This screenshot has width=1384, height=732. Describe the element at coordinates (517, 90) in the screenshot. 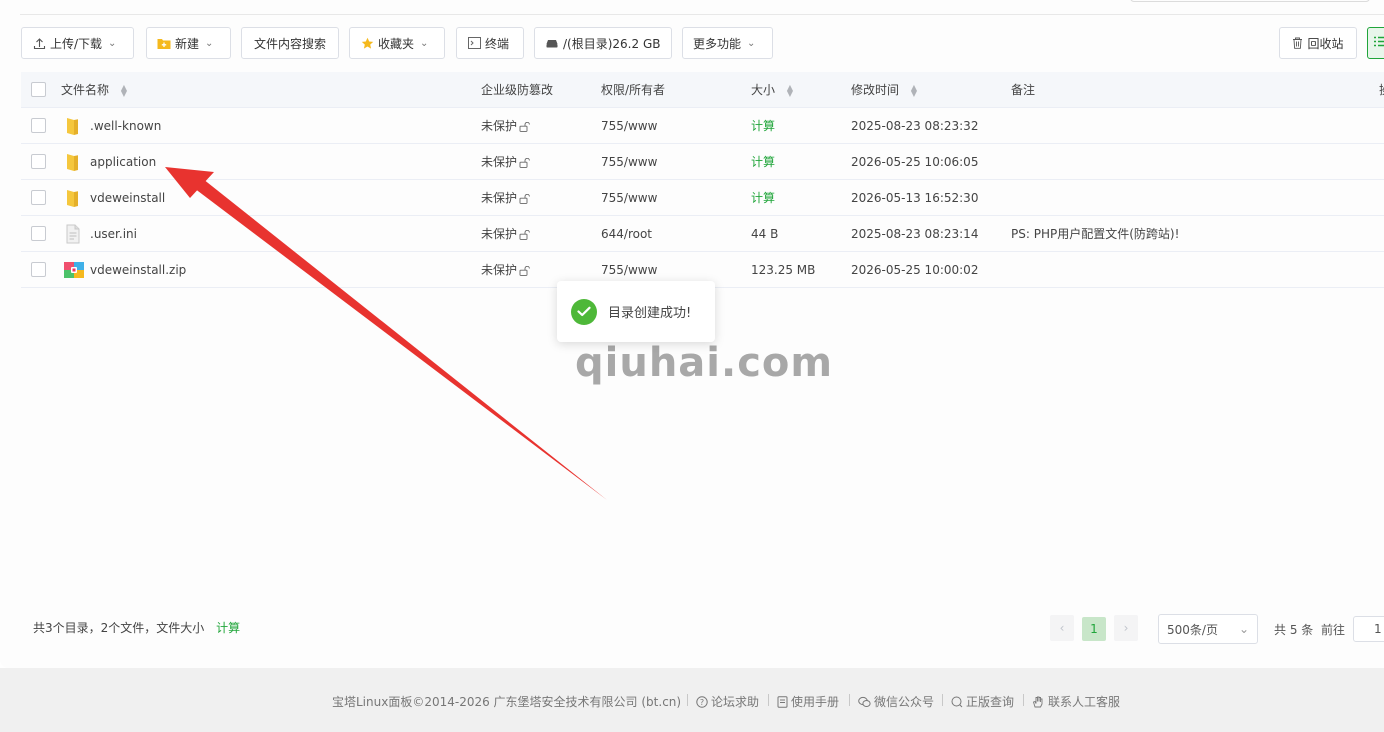

I see `header-tamper-protection: 企业级防篡改` at that location.